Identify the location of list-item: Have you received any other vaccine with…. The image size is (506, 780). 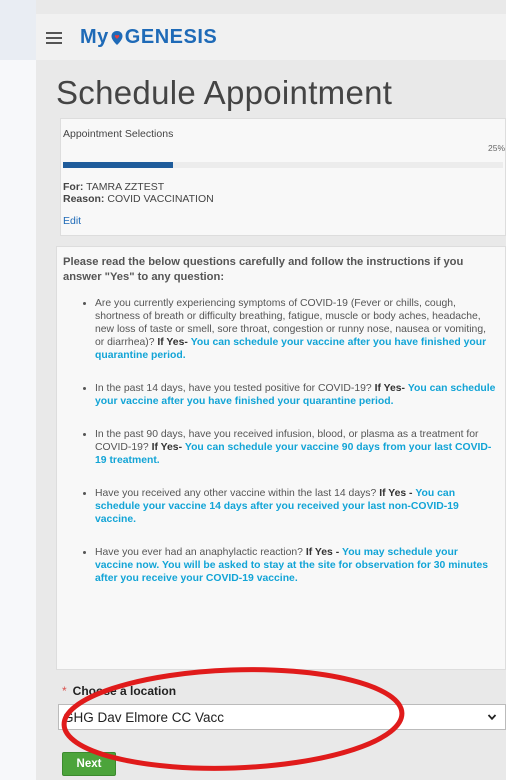
(296, 506).